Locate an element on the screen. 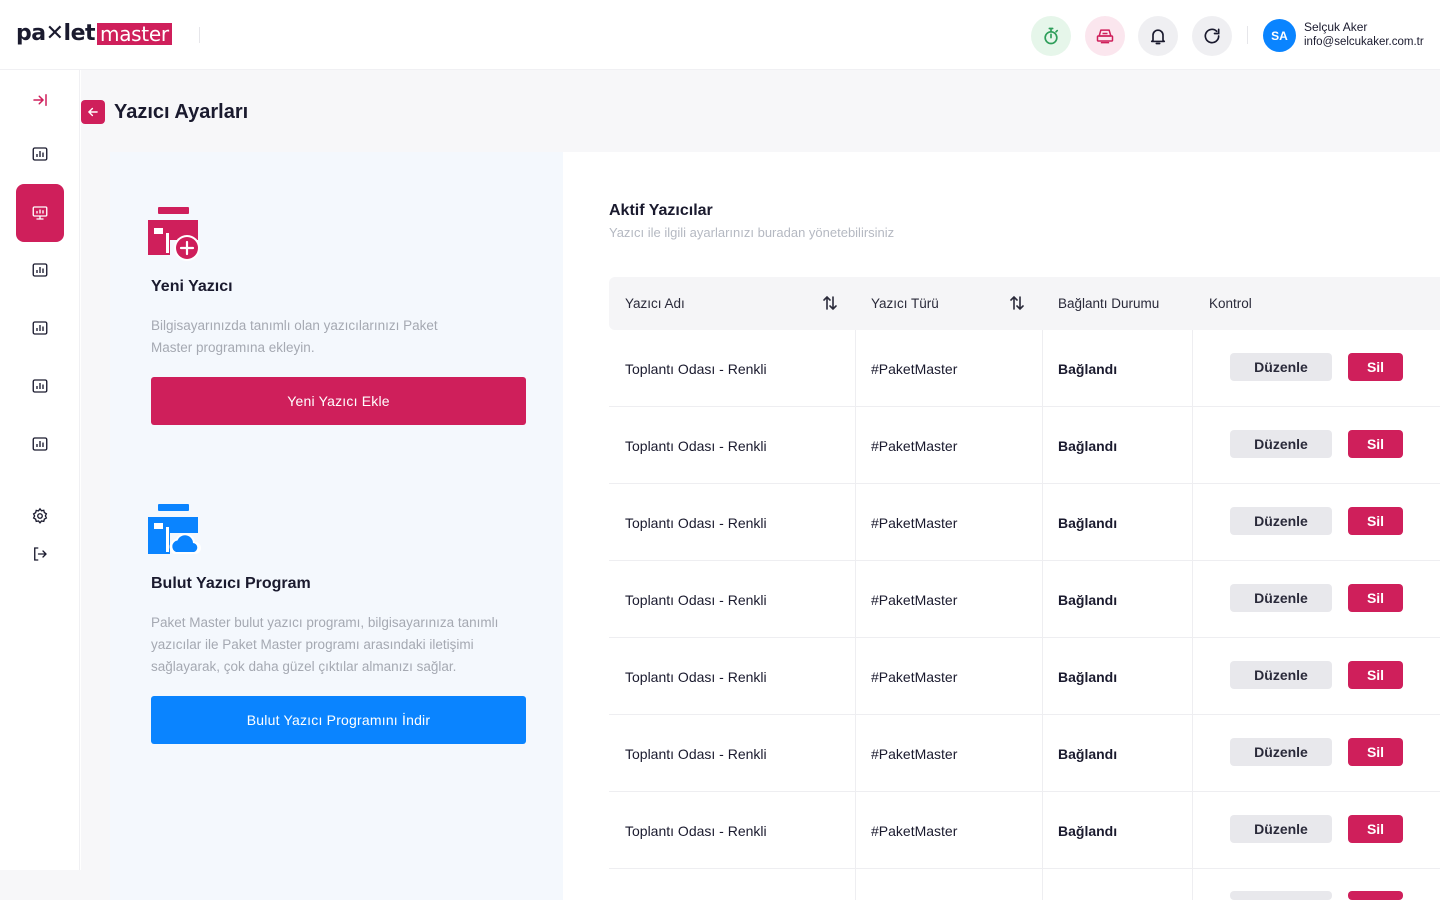 This screenshot has height=900, width=1440. settings-icon is located at coordinates (40, 515).